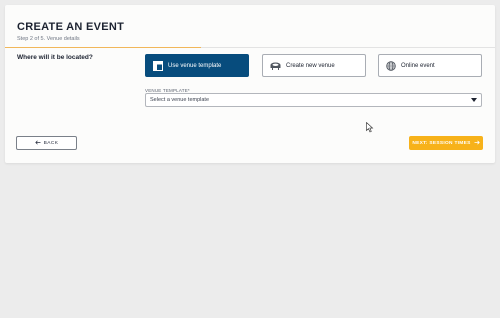  What do you see at coordinates (418, 65) in the screenshot?
I see `online-event-label: Online event` at bounding box center [418, 65].